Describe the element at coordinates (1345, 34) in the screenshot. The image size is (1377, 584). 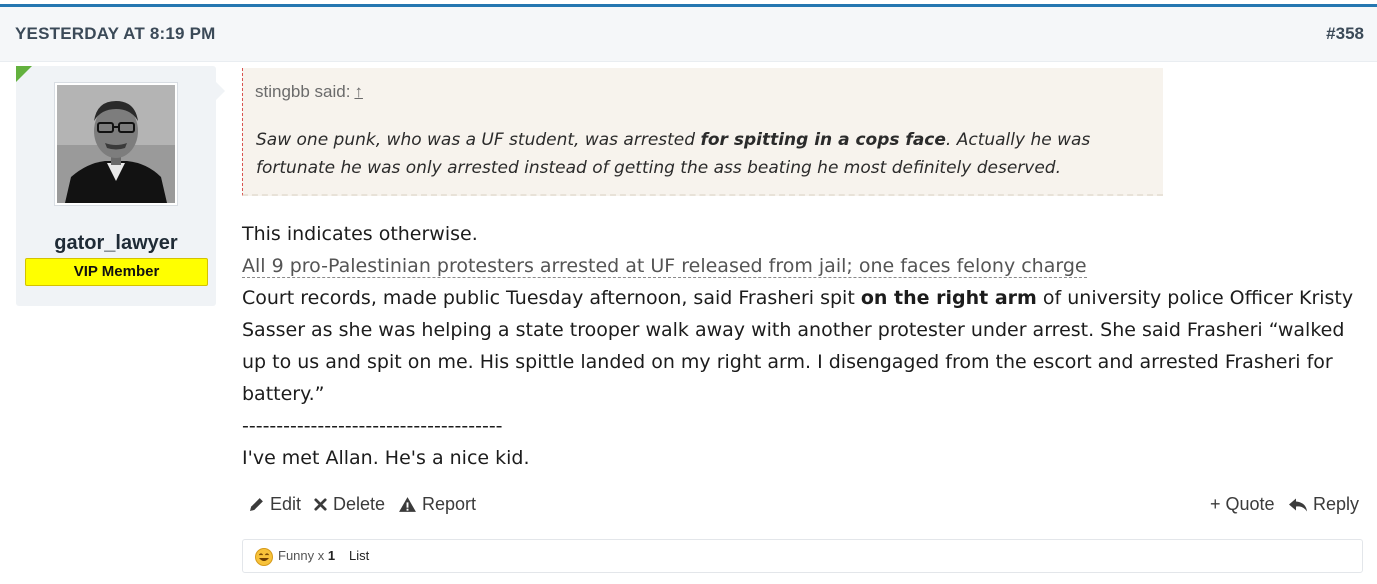
I see `post-number-link: #358` at that location.